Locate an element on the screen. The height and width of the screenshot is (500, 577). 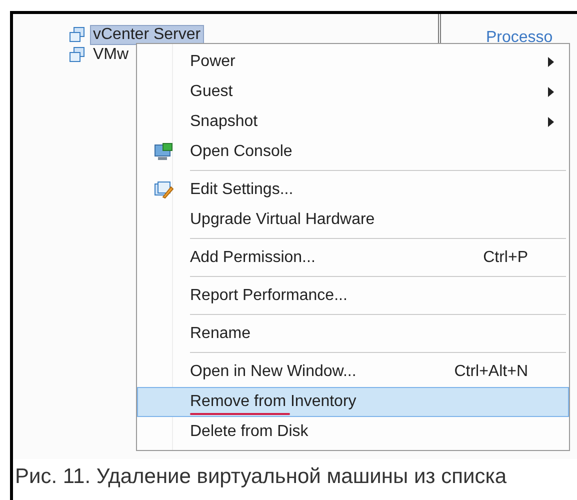
figure-caption: Рис. 11. Удаление виртуальной машины из списка is located at coordinates (261, 477).